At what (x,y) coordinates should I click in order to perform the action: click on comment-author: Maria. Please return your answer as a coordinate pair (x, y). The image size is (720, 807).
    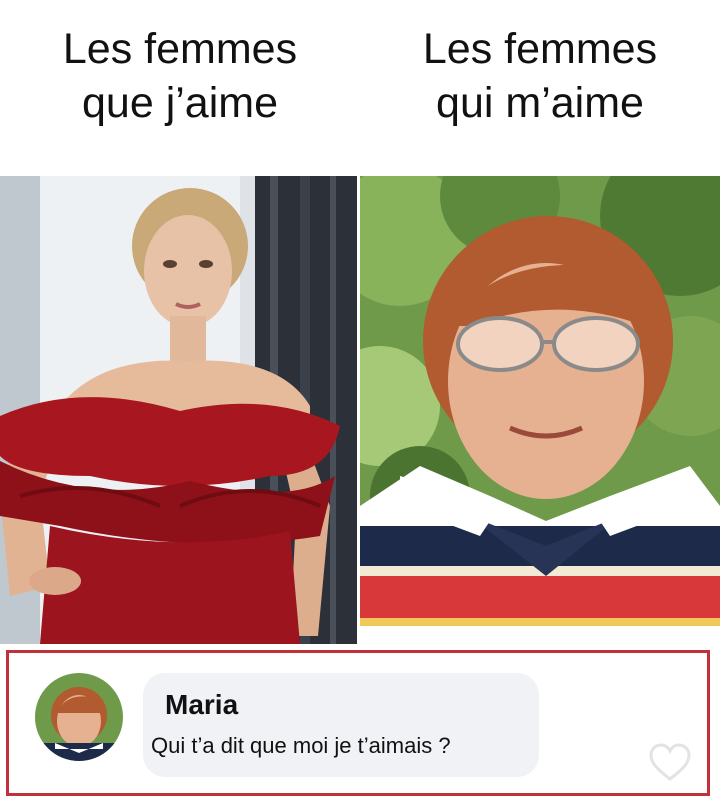
    Looking at the image, I should click on (201, 705).